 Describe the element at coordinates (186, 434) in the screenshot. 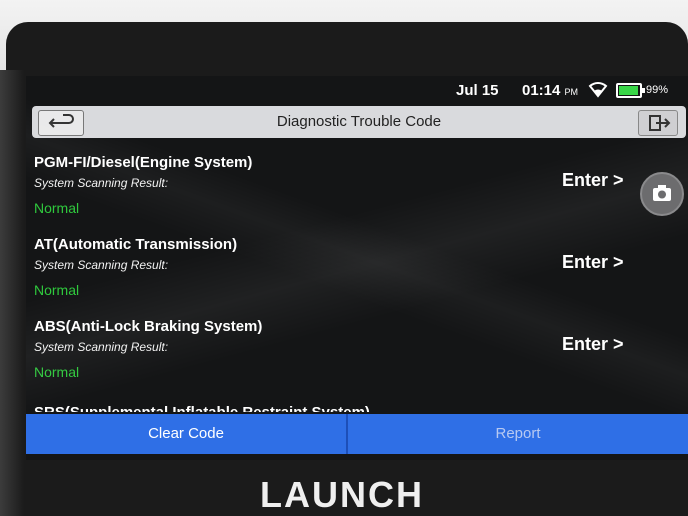

I see `clear-code-button: Clear Code` at that location.